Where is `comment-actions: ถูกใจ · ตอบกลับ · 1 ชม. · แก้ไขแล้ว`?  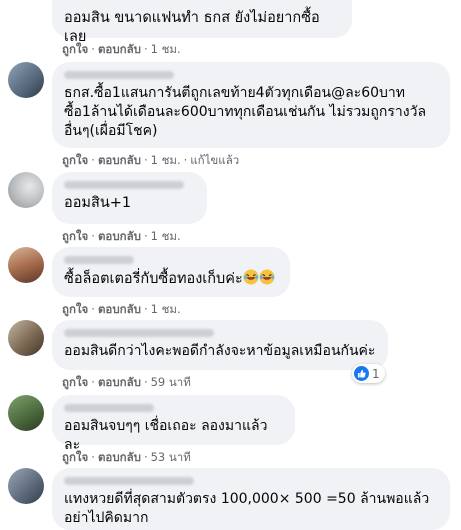 comment-actions: ถูกใจ · ตอบกลับ · 1 ชม. · แก้ไขแล้ว is located at coordinates (151, 160).